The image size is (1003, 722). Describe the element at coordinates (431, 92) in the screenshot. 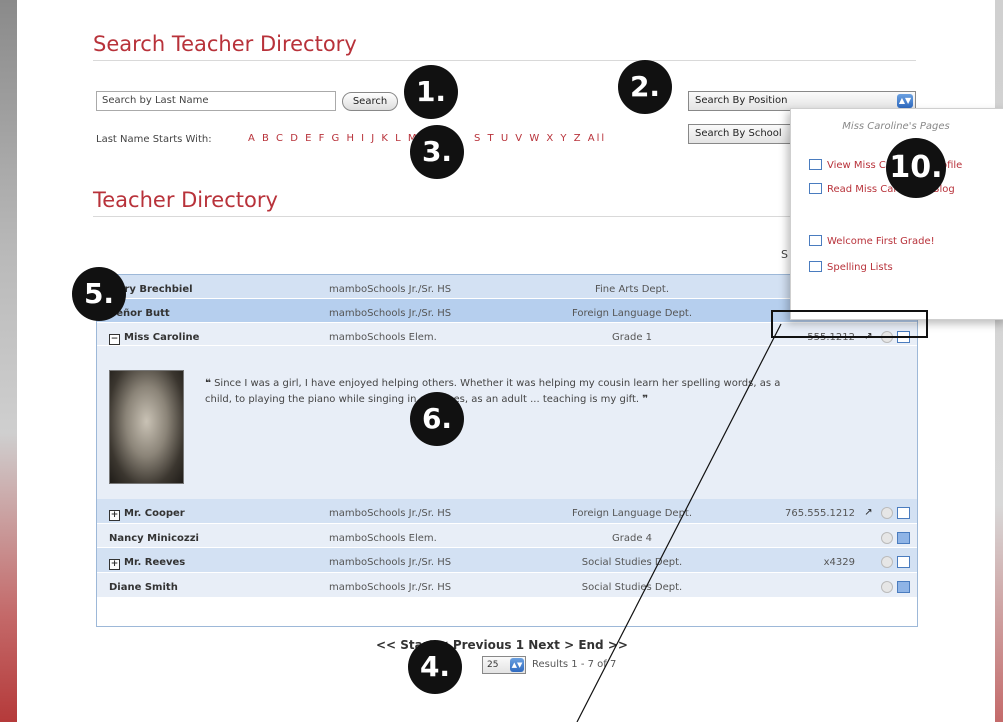

I see `callout-1: 1.` at that location.